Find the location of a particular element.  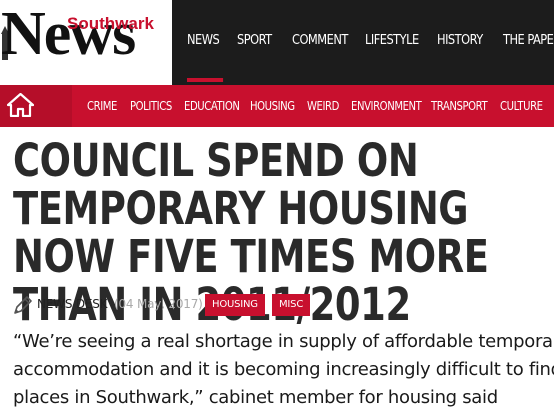

main-nav-comment: COMMENT is located at coordinates (320, 42).